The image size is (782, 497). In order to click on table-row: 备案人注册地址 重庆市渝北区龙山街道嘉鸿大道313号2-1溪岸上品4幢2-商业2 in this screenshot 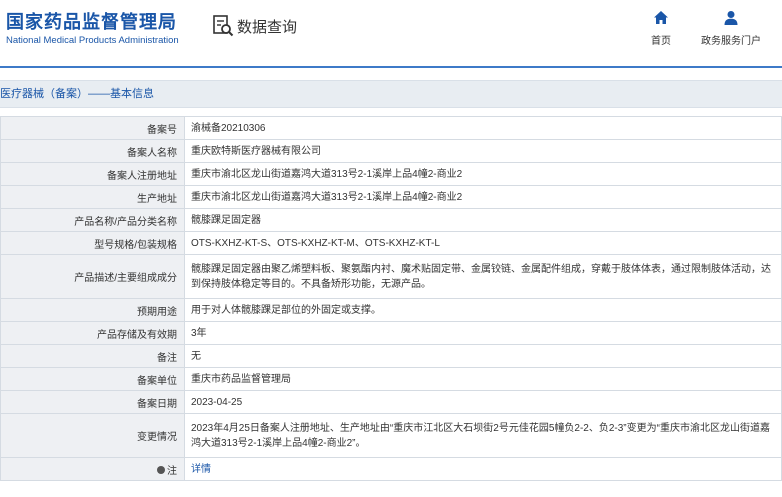, I will do `click(391, 174)`.